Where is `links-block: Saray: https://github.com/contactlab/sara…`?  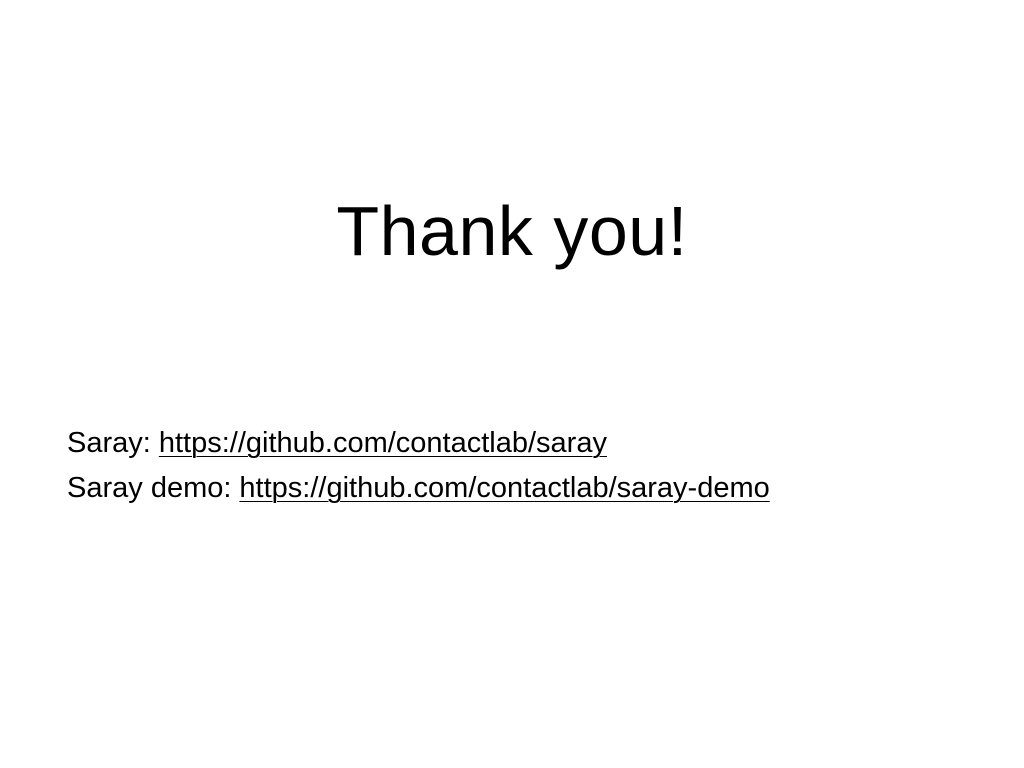
links-block: Saray: https://github.com/contactlab/sara… is located at coordinates (537, 466).